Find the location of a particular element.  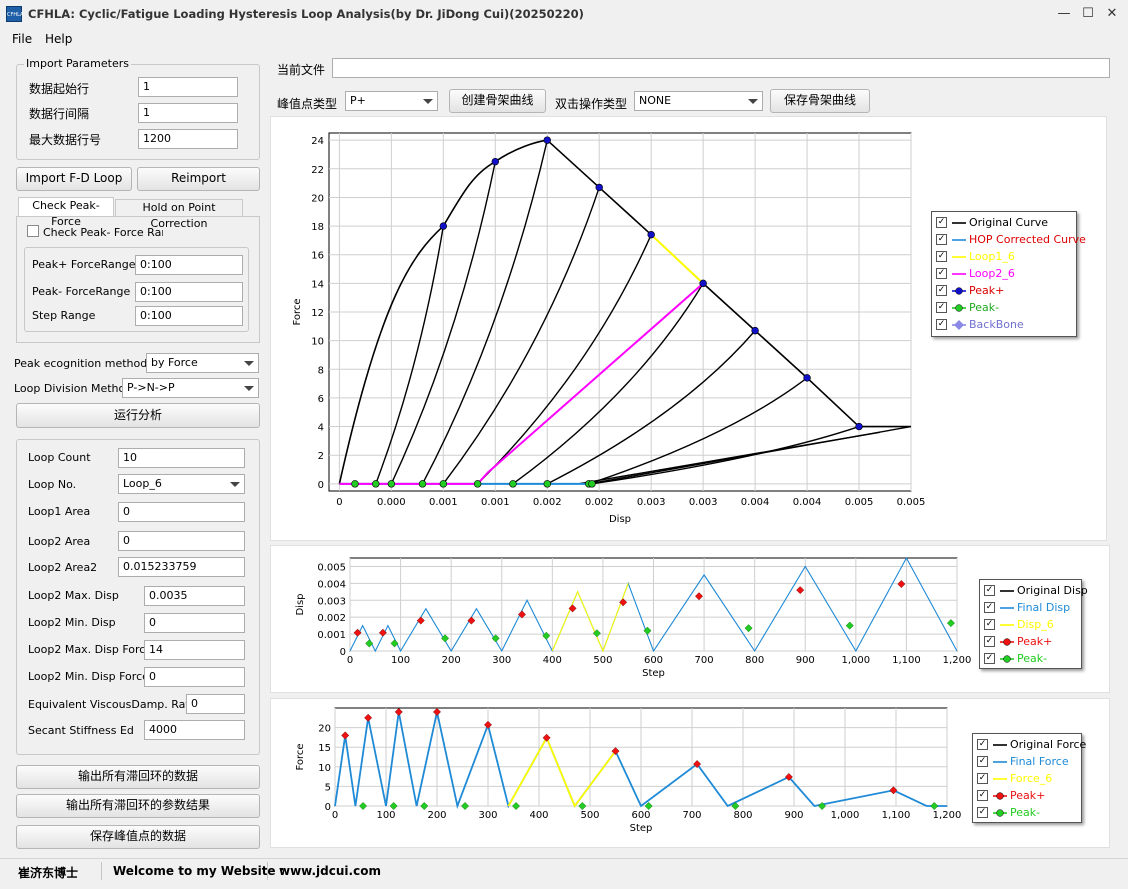

max-disp-force-input: 14 is located at coordinates (194, 650).